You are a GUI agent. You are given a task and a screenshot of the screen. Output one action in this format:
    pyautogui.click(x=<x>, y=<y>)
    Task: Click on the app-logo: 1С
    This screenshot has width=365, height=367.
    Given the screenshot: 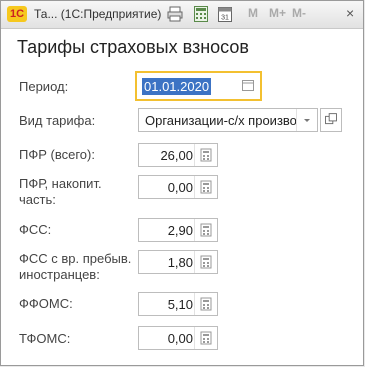 What is the action you would take?
    pyautogui.click(x=17, y=14)
    